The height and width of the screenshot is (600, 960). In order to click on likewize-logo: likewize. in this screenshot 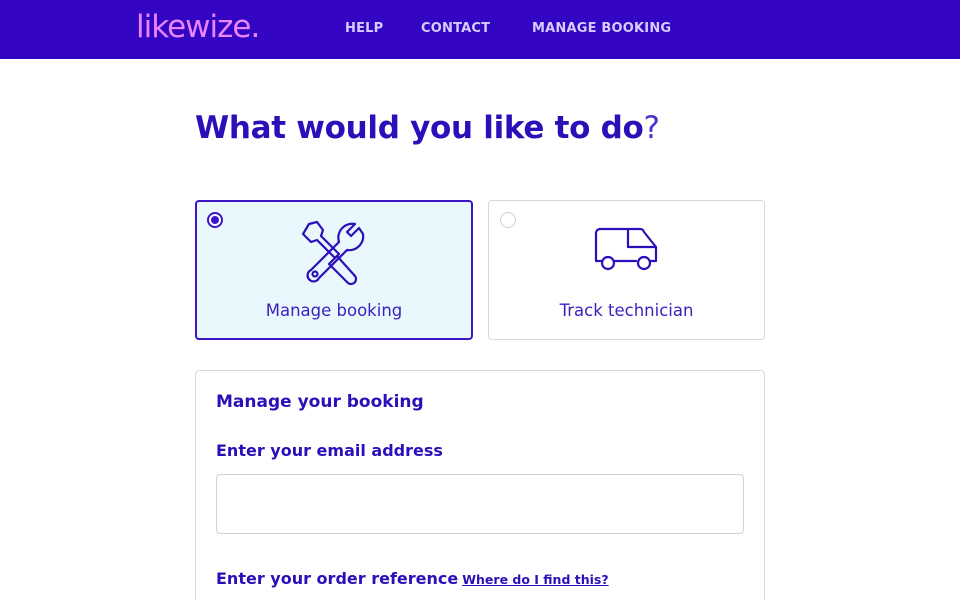, I will do `click(198, 27)`.